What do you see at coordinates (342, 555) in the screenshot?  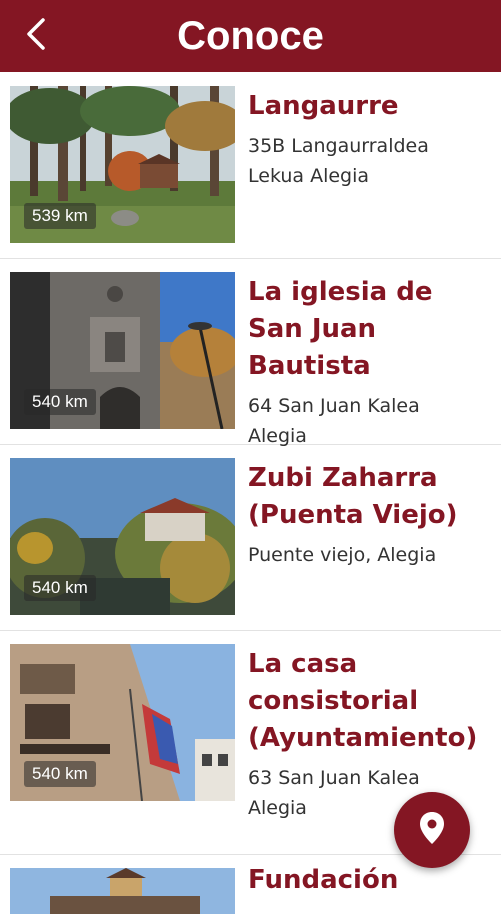 I see `place-address: Puente viejo, Alegia` at bounding box center [342, 555].